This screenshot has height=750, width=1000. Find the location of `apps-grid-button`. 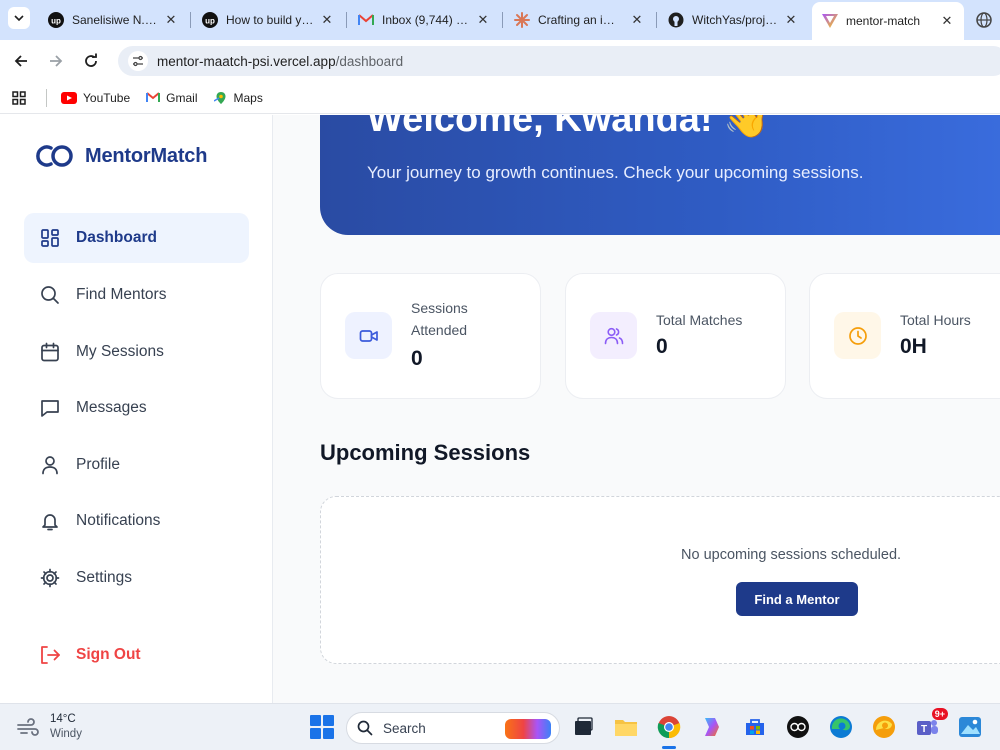

apps-grid-button is located at coordinates (19, 97).